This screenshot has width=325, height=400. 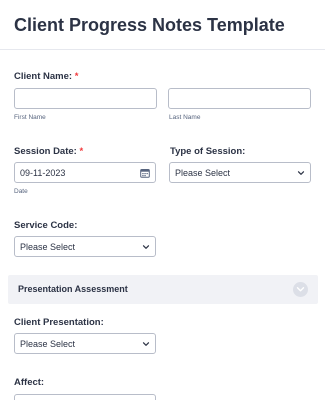 I want to click on calendar-icon, so click(x=145, y=173).